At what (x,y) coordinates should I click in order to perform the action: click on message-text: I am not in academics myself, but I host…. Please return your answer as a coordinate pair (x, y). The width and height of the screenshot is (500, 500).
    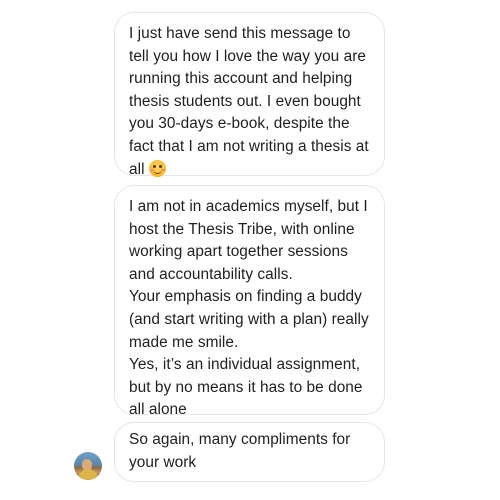
    Looking at the image, I should click on (248, 240).